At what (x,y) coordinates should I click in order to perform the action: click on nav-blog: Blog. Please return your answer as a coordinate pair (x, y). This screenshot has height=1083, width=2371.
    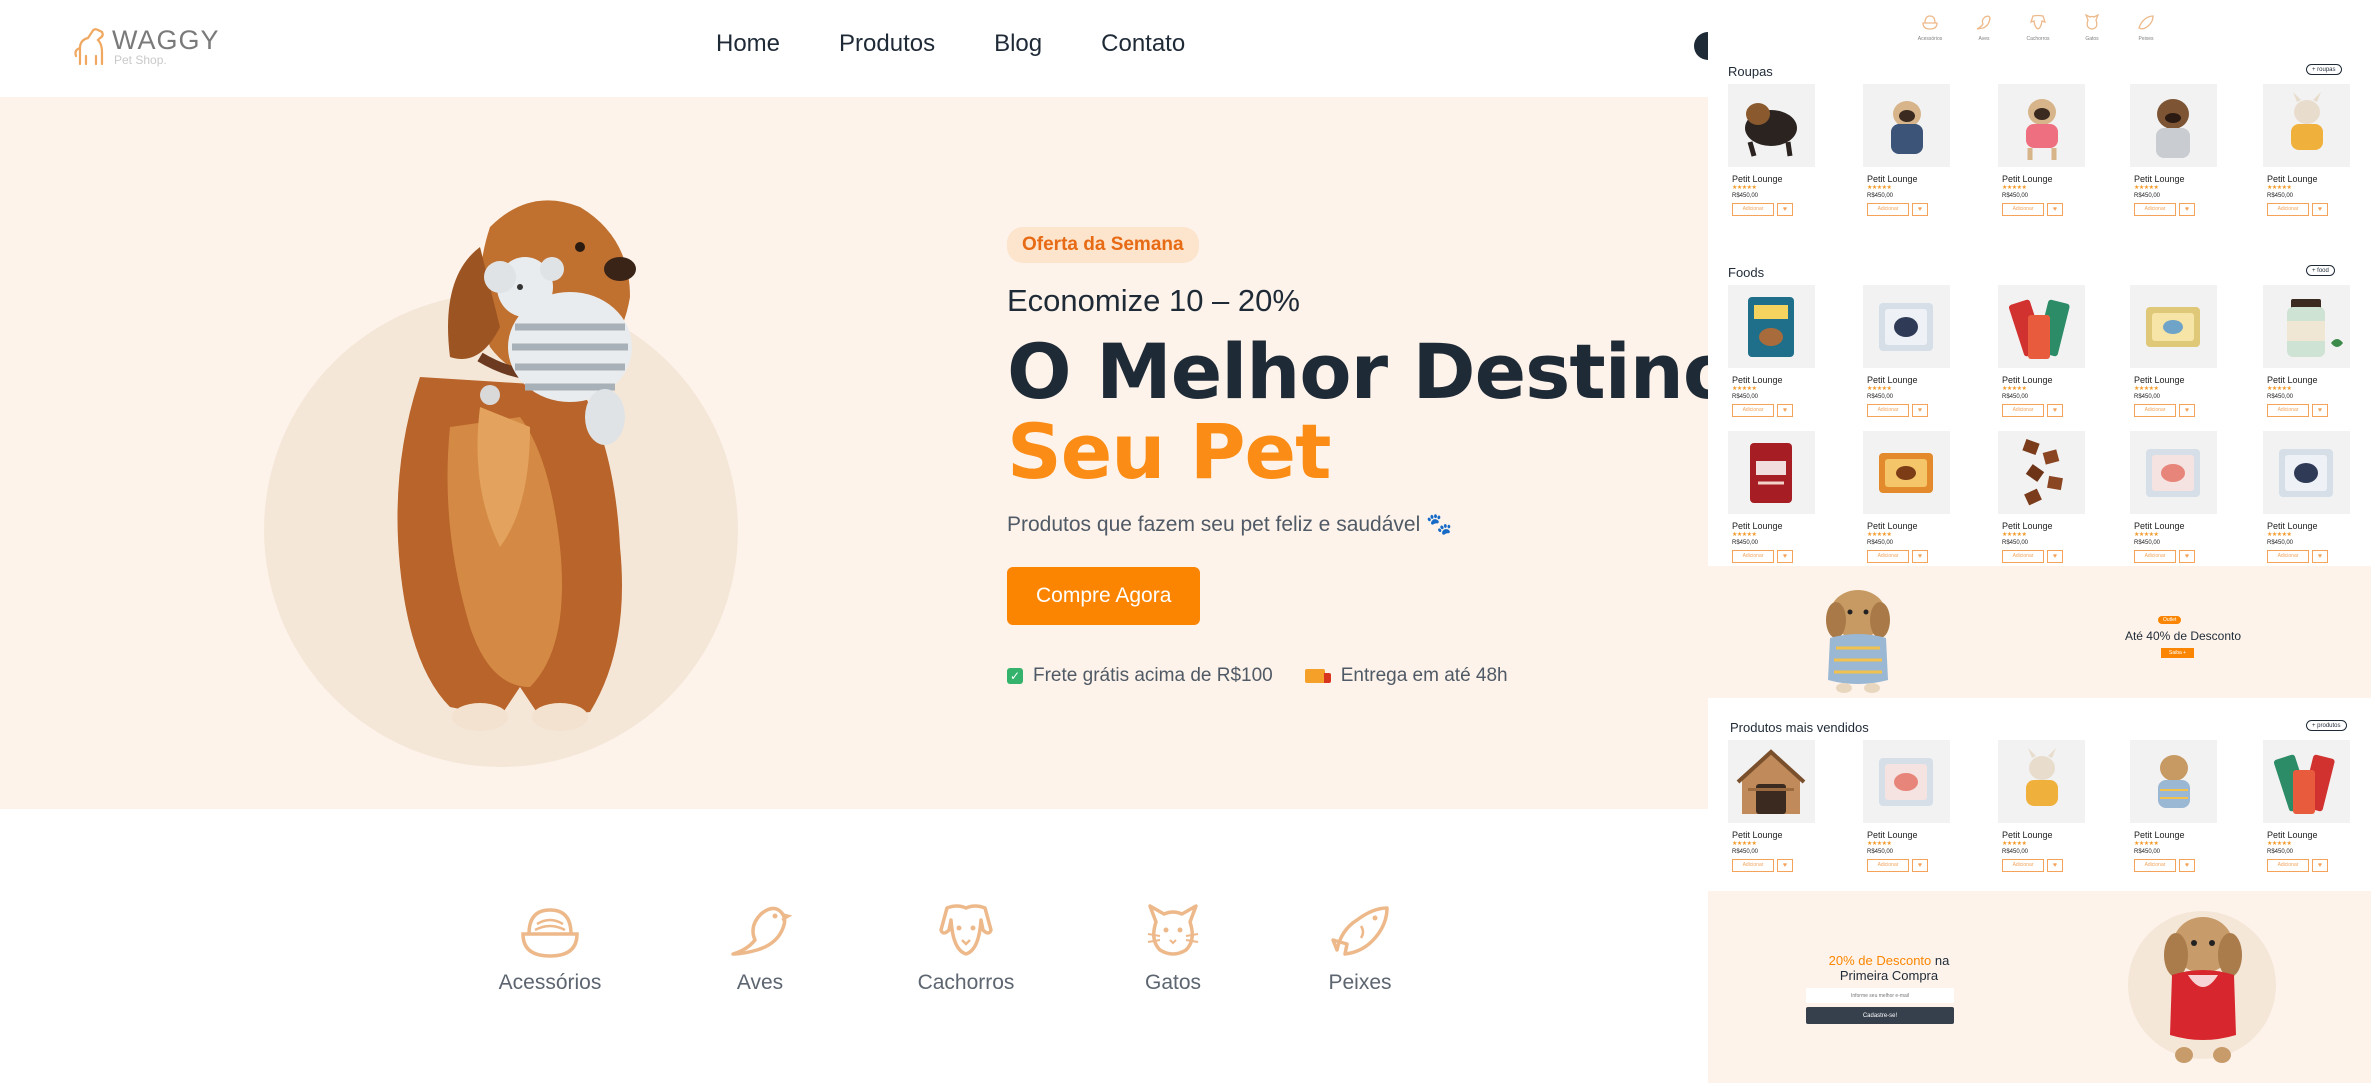
    Looking at the image, I should click on (1018, 44).